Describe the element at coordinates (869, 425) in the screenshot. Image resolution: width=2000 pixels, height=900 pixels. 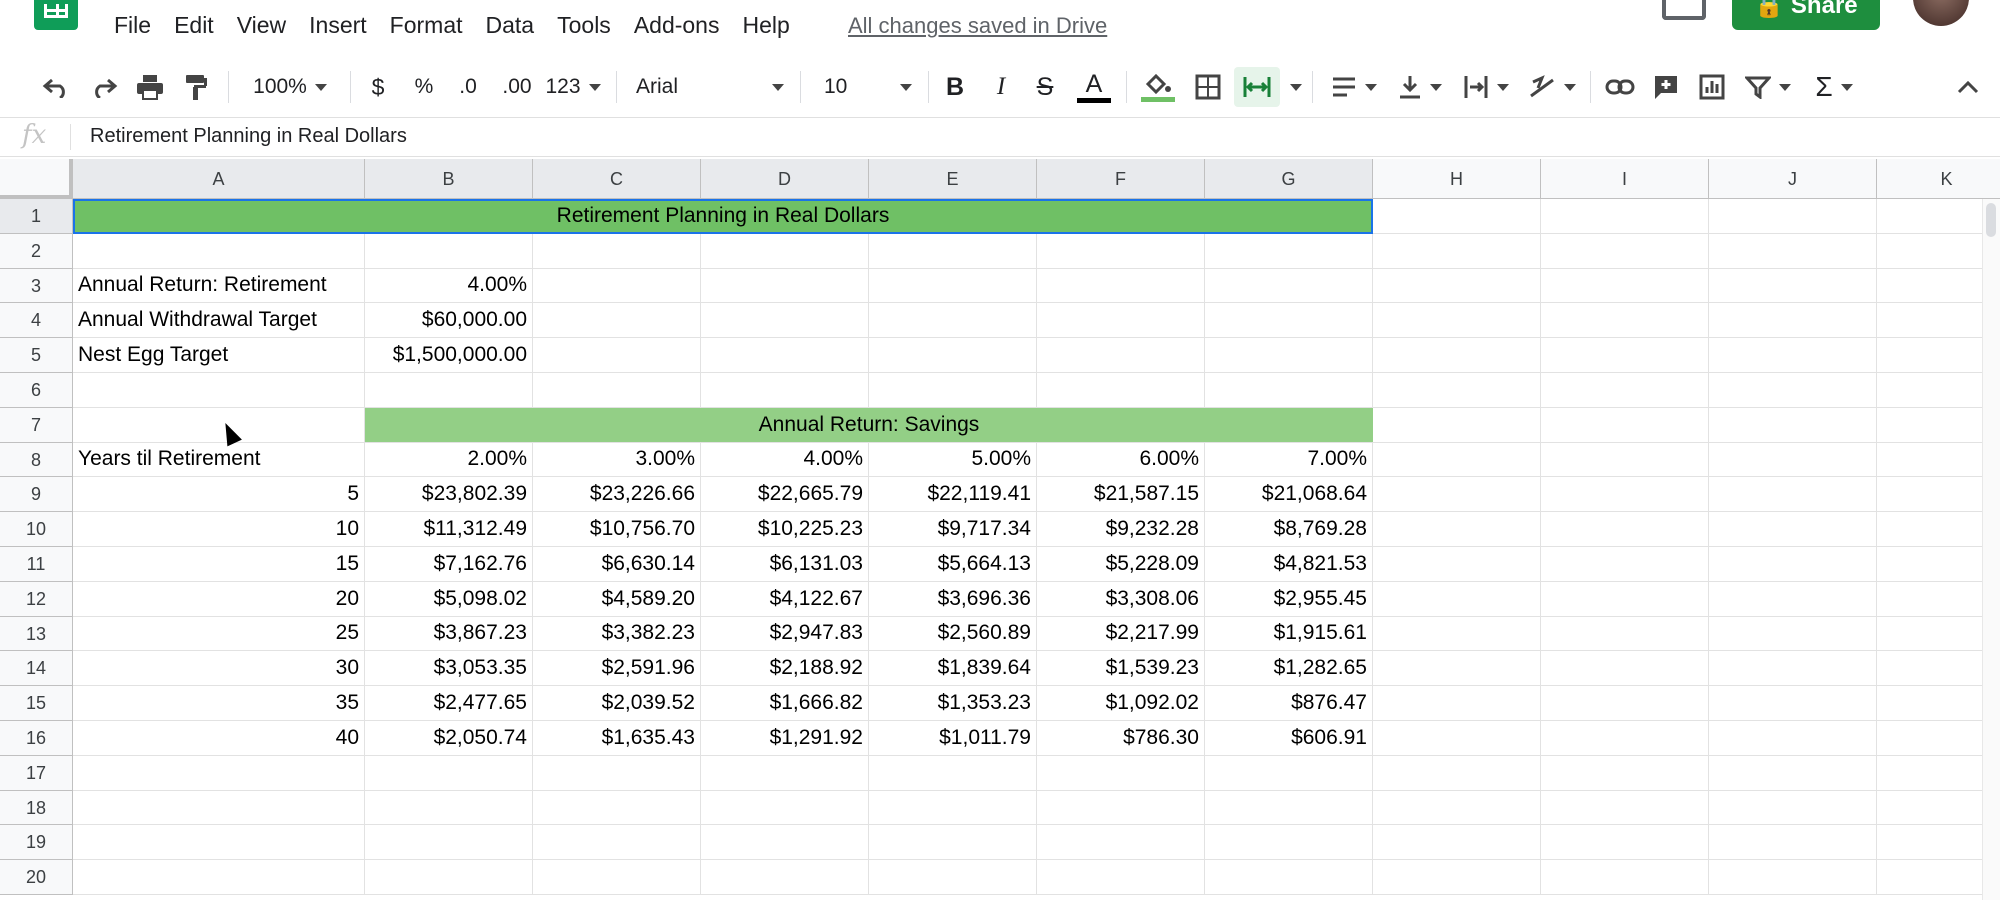
I see `savings-header-merged-cell: Annual Return: Savings` at that location.